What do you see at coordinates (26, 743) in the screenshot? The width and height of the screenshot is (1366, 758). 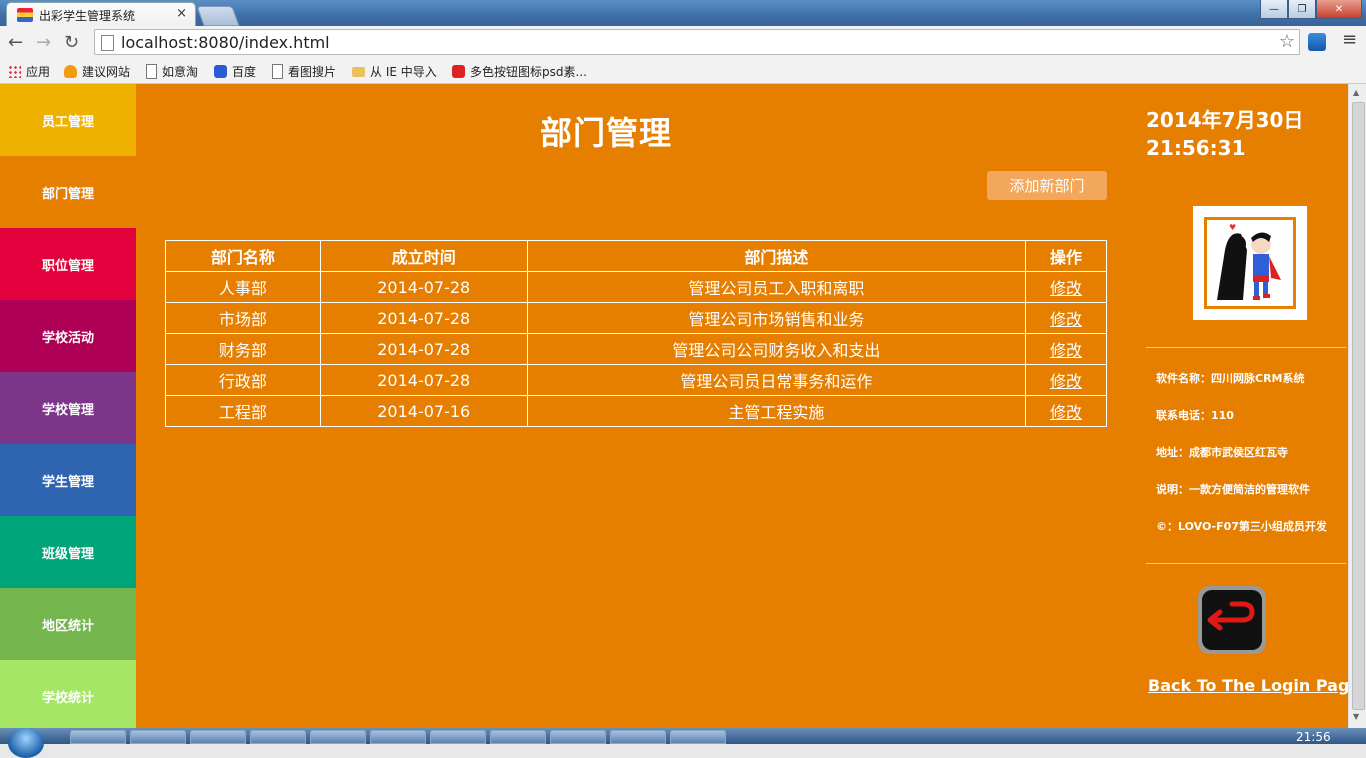 I see `start-orb-icon` at bounding box center [26, 743].